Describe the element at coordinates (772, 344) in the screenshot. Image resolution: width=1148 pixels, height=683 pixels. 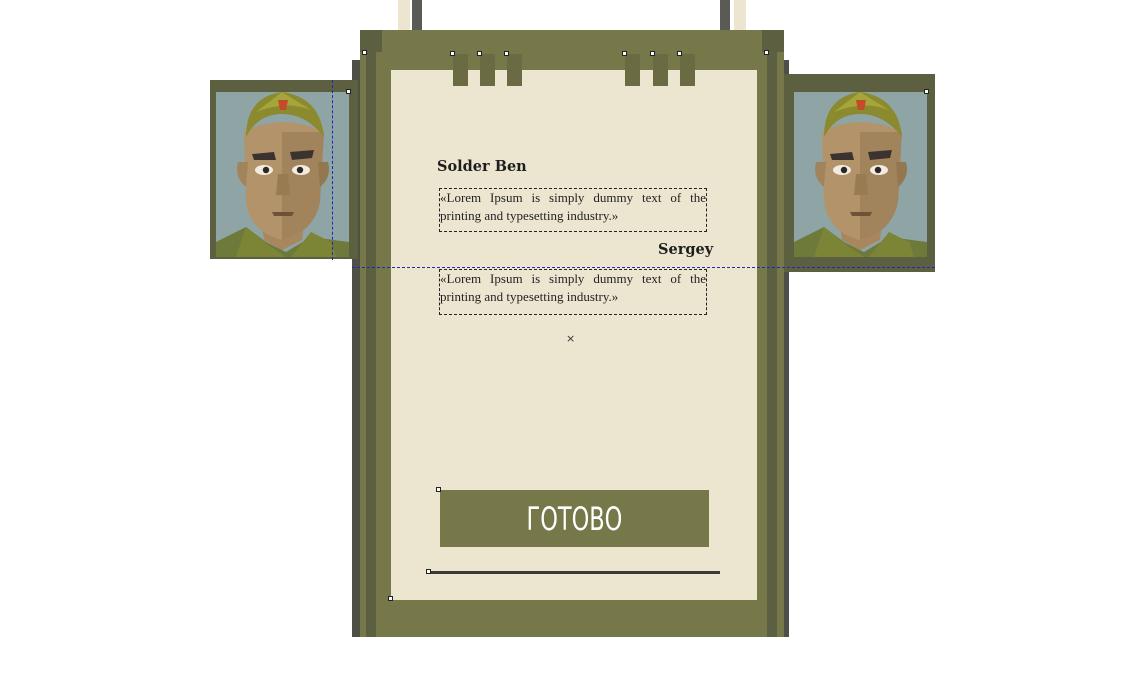
I see `panel-edge-right` at that location.